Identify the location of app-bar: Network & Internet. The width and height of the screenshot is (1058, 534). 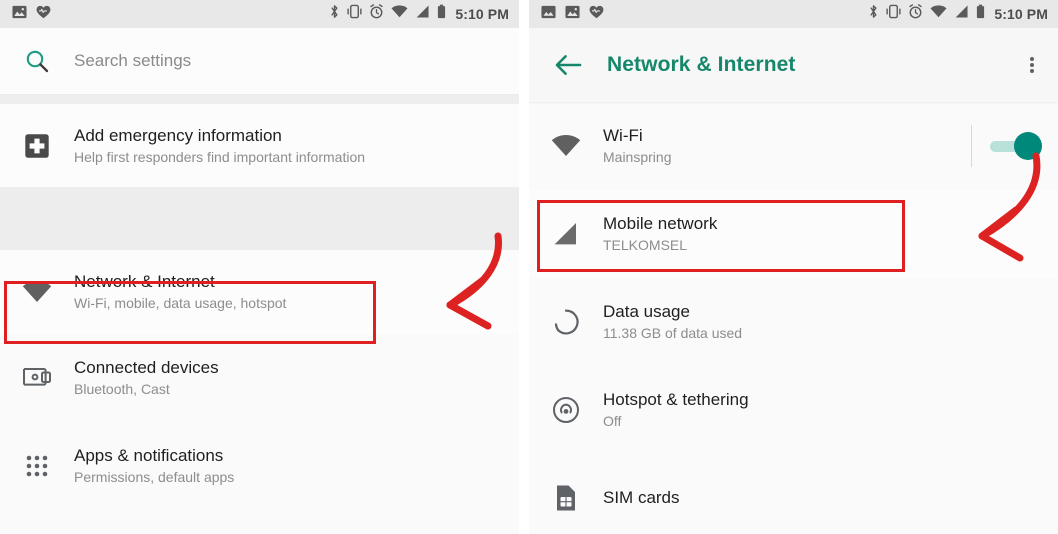
(793, 65).